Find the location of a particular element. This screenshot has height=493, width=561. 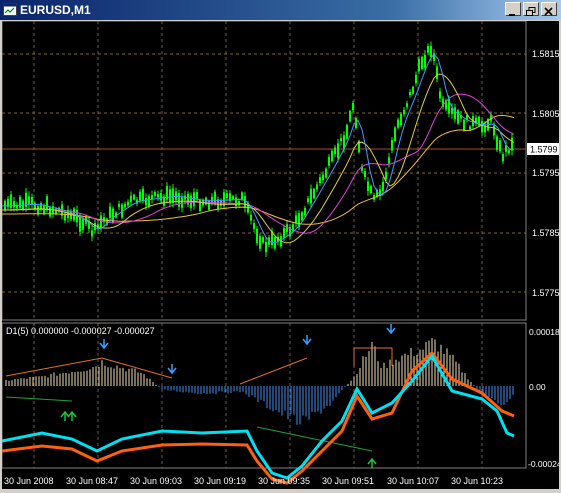

indicator-header: D1(5) 0.000000 -0.000027 -0.000027 is located at coordinates (80, 331).